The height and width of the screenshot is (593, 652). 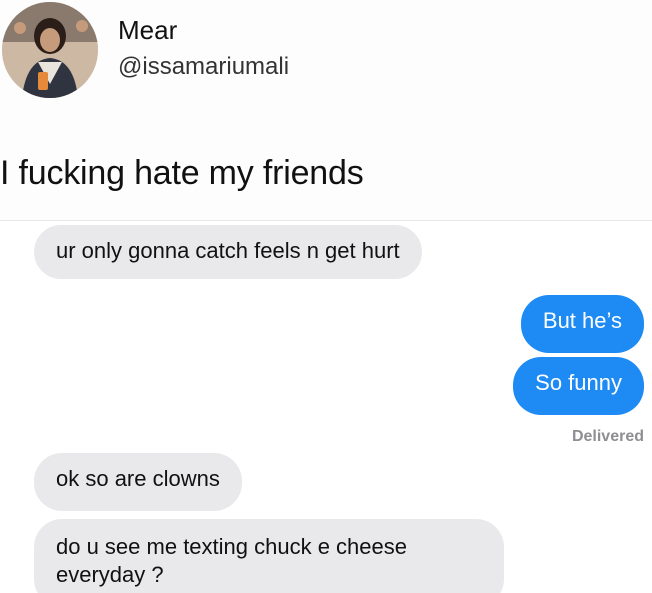 I want to click on message-text: But he’s, so click(x=582, y=320).